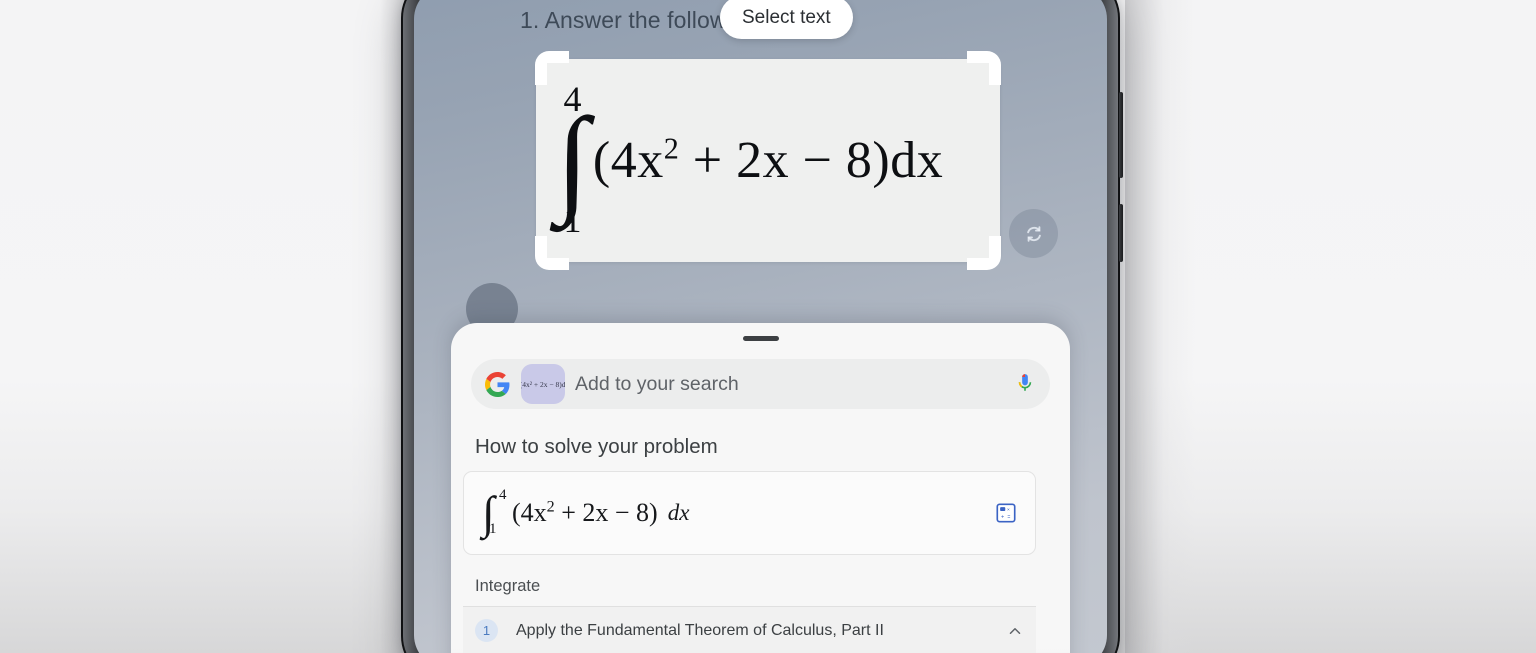 This screenshot has height=653, width=1536. I want to click on captured-formula-expression: 4 ∫ 1 (4x2 + 2x − 8)dx, so click(749, 160).